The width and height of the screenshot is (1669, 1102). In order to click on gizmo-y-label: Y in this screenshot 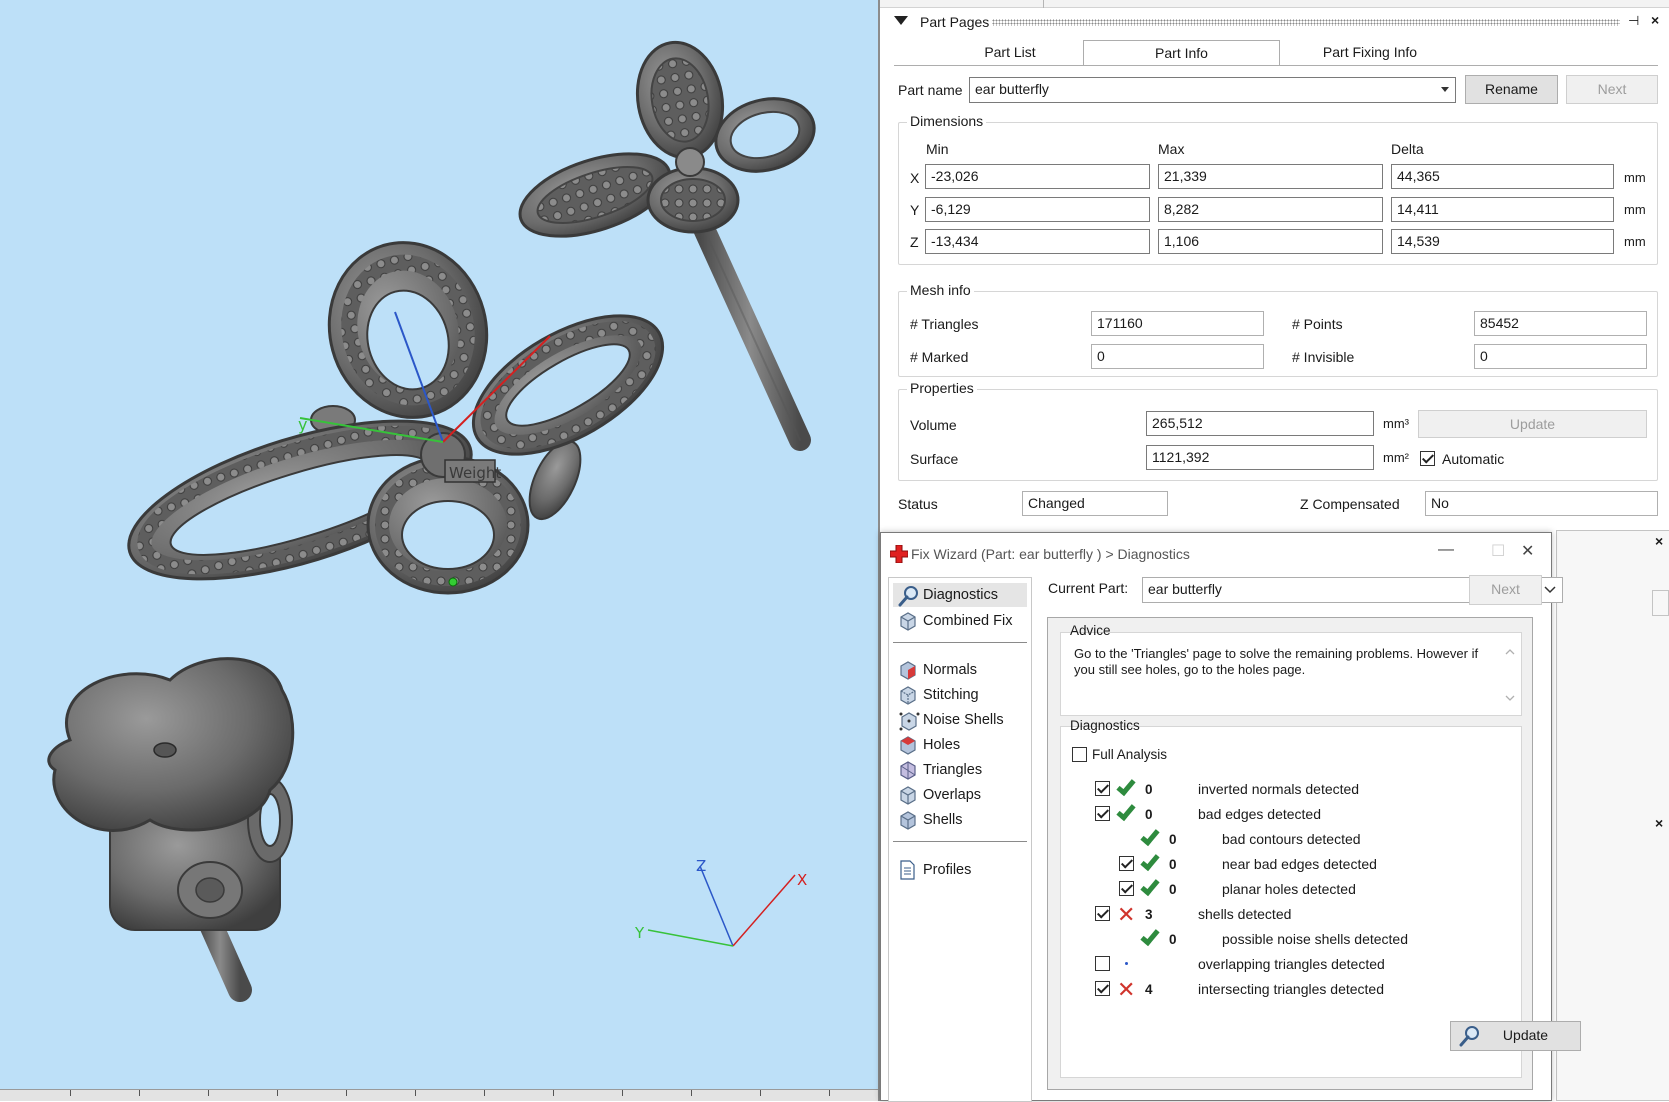, I will do `click(639, 933)`.